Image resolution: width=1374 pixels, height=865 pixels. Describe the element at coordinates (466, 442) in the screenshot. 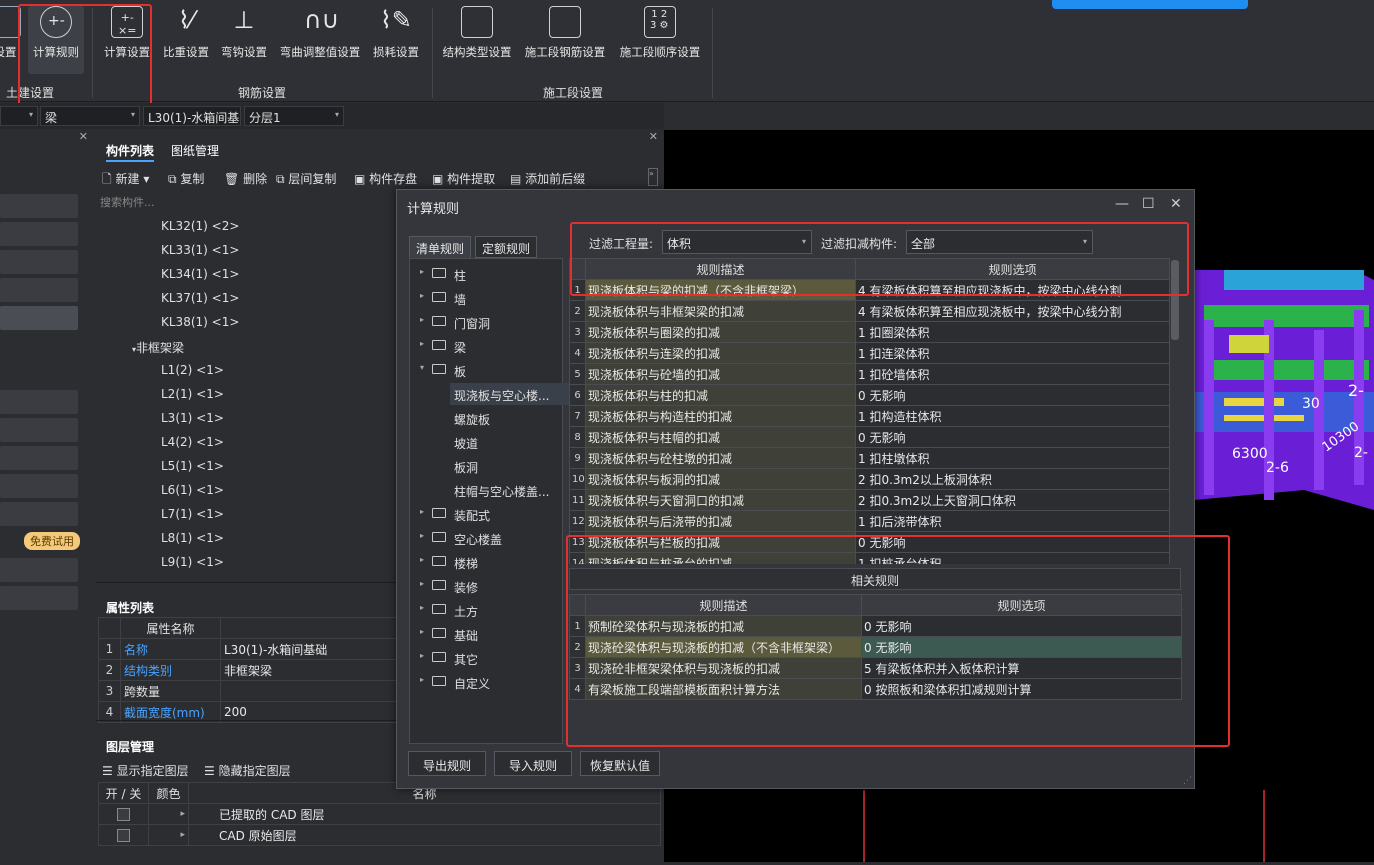

I see `tree-item-ramp: 坡道` at that location.